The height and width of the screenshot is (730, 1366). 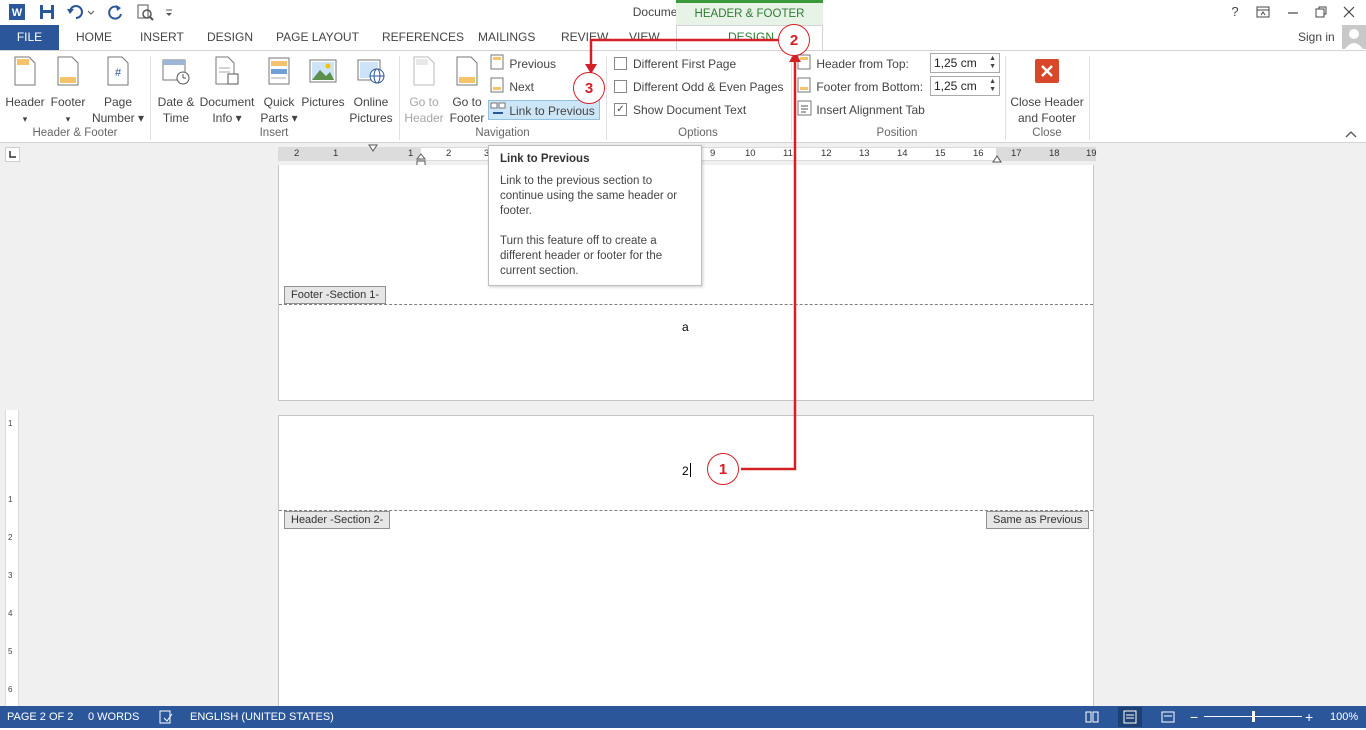 What do you see at coordinates (1130, 717) in the screenshot?
I see `print-layout-icon` at bounding box center [1130, 717].